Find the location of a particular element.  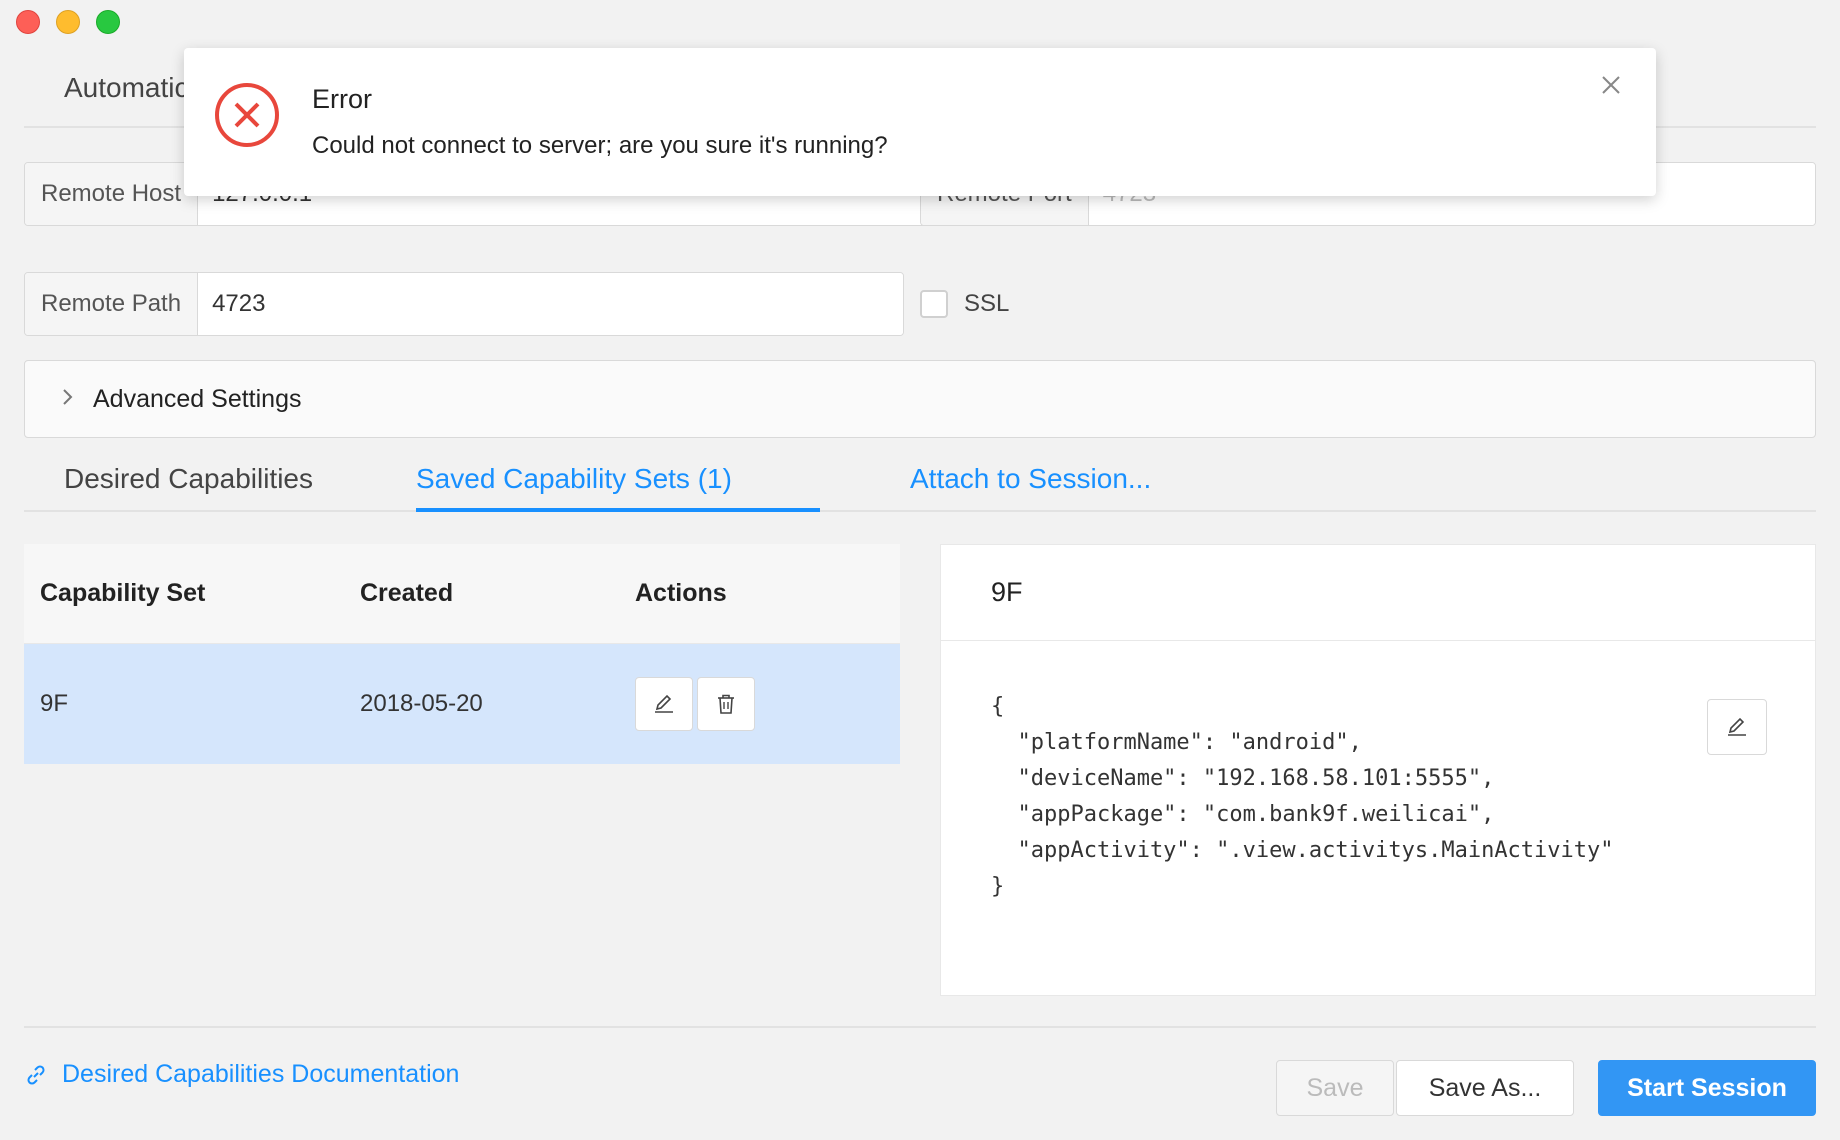

close-icon is located at coordinates (1611, 85).